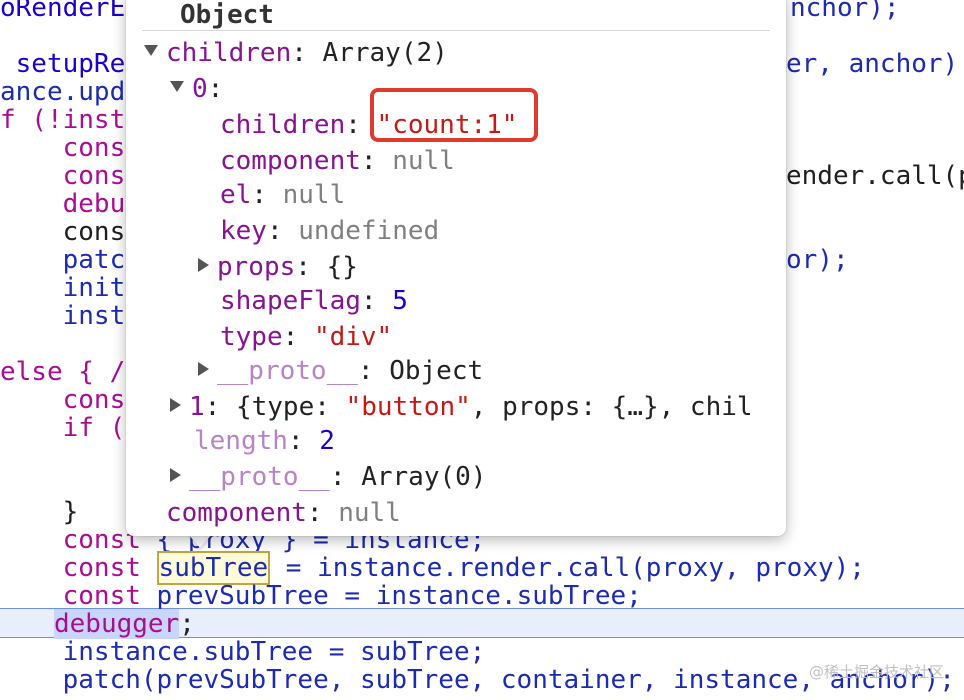 Image resolution: width=964 pixels, height=700 pixels. I want to click on code-text: nchor);, so click(845, 11).